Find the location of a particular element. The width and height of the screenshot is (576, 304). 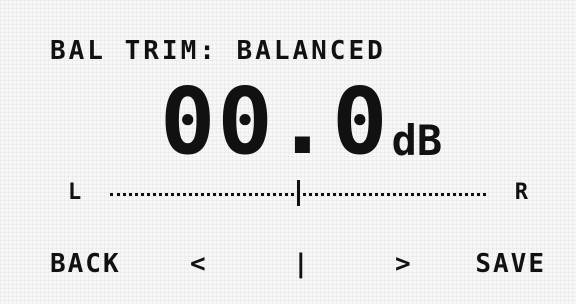

balance-position-marker is located at coordinates (298, 193).